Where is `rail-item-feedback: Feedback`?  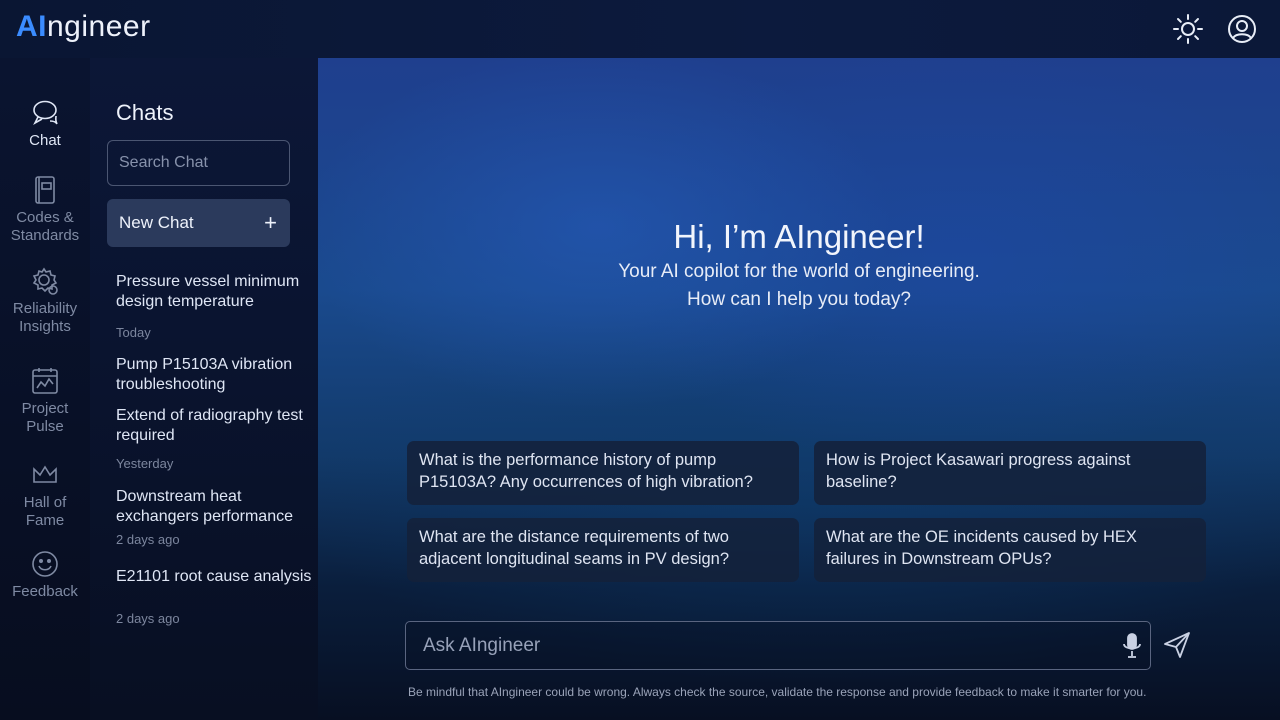 rail-item-feedback: Feedback is located at coordinates (45, 575).